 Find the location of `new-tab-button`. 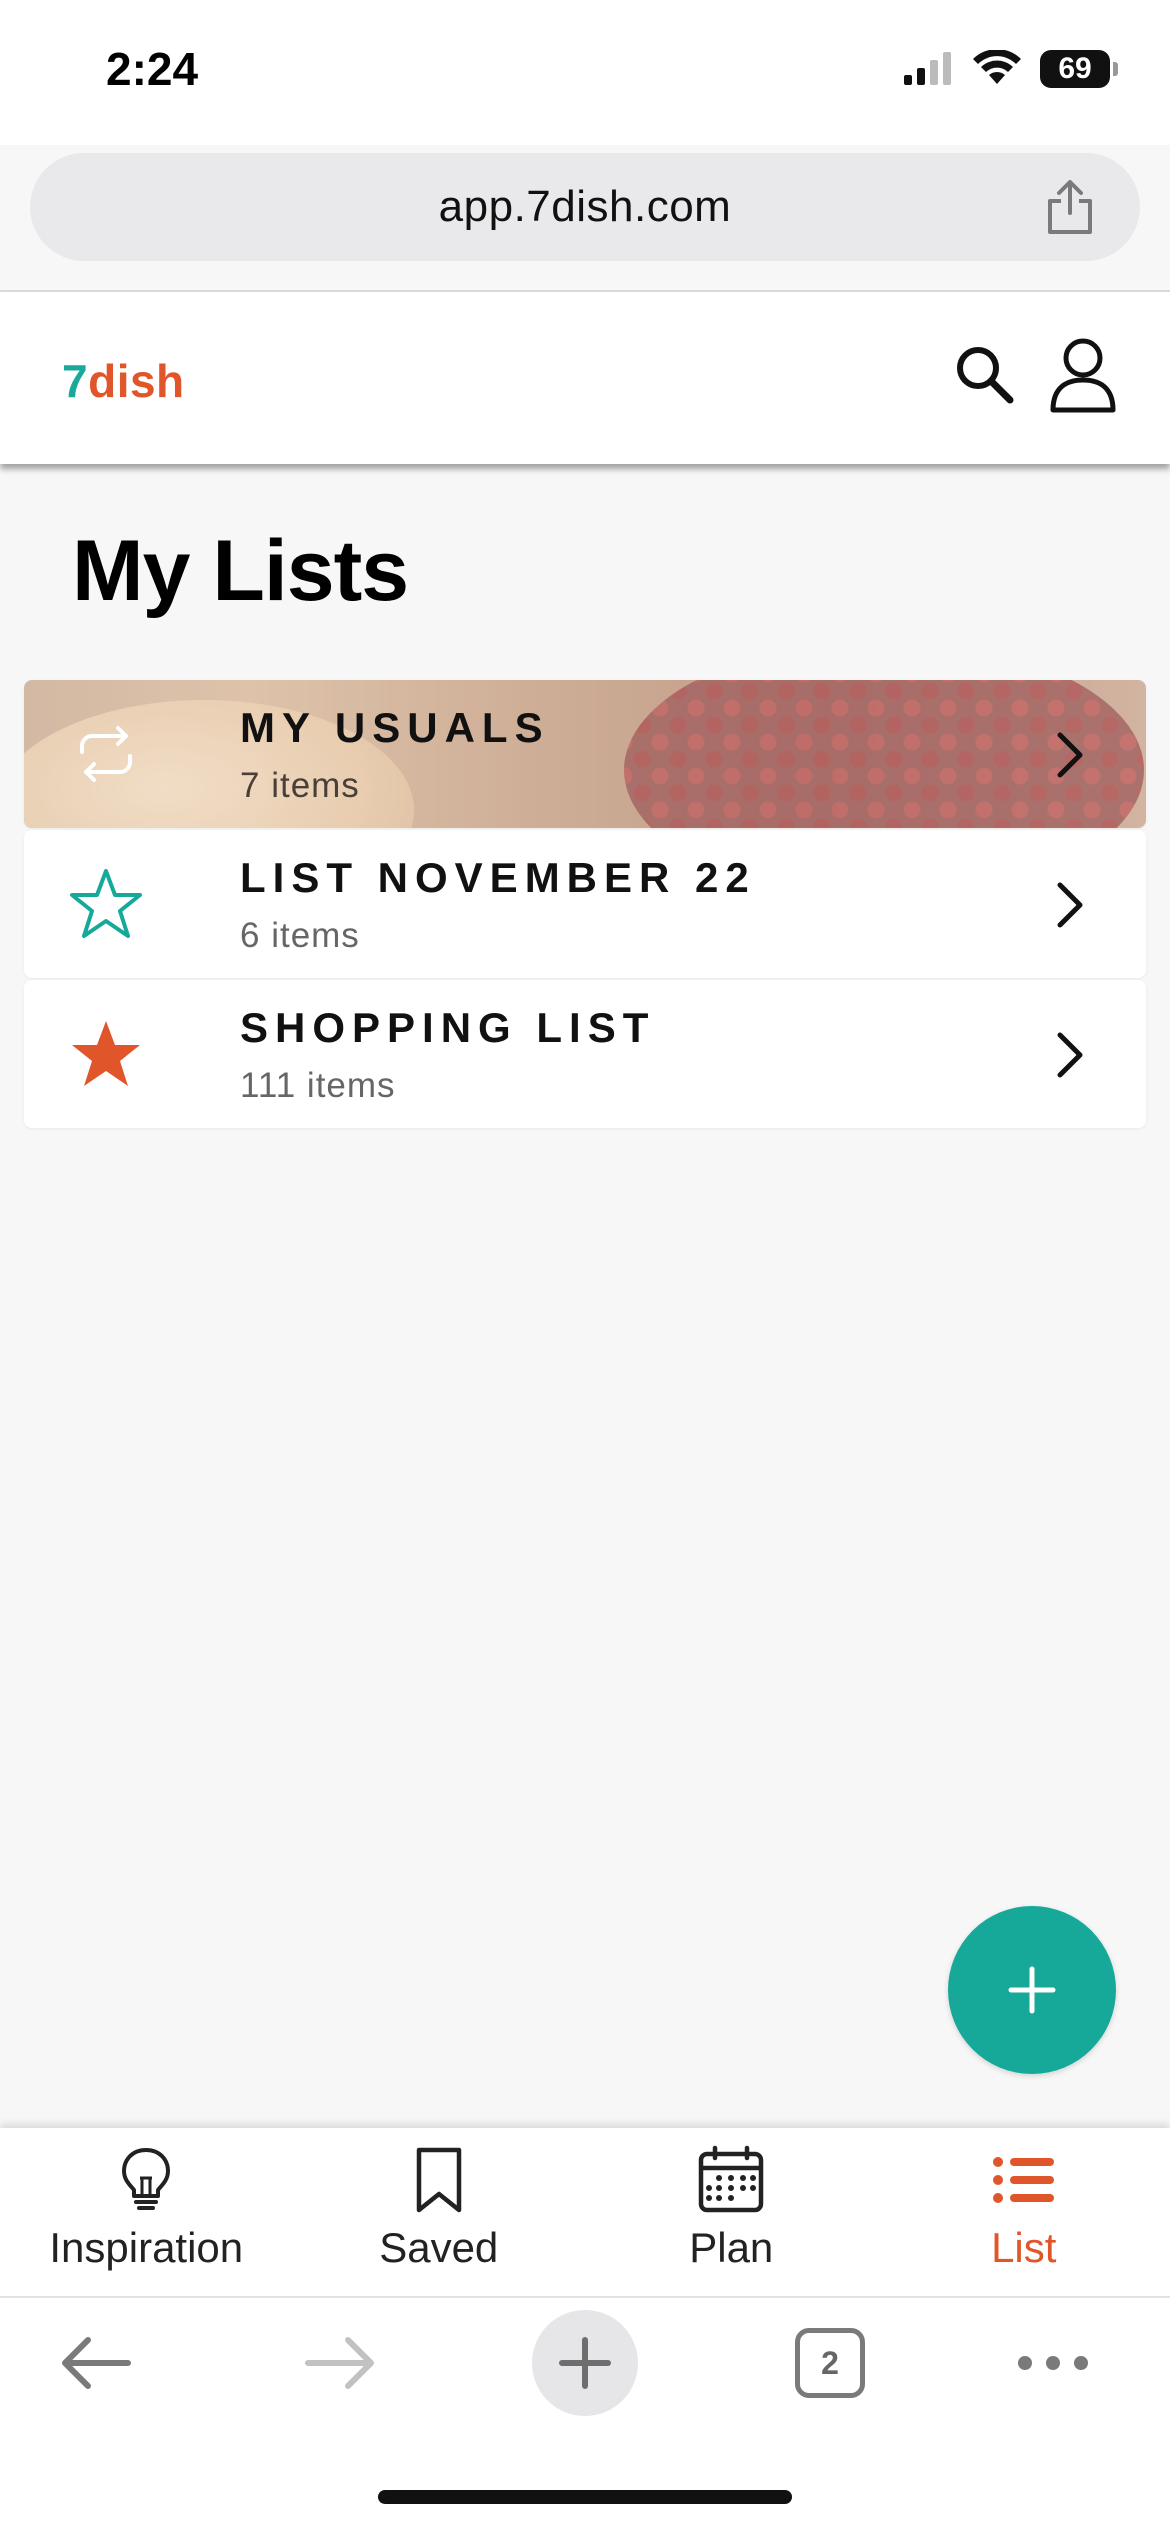

new-tab-button is located at coordinates (585, 2363).